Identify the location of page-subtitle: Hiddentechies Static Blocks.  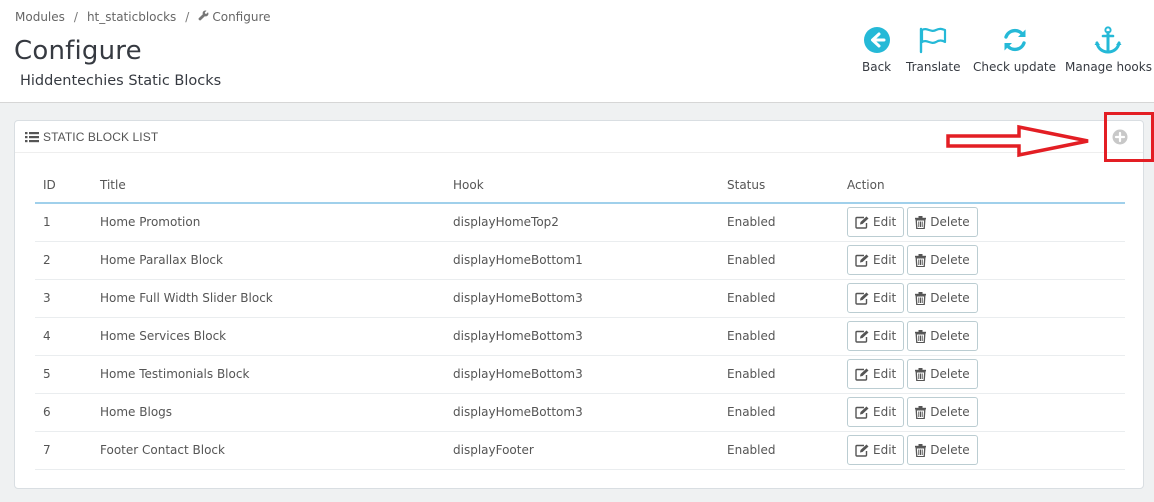
(121, 81).